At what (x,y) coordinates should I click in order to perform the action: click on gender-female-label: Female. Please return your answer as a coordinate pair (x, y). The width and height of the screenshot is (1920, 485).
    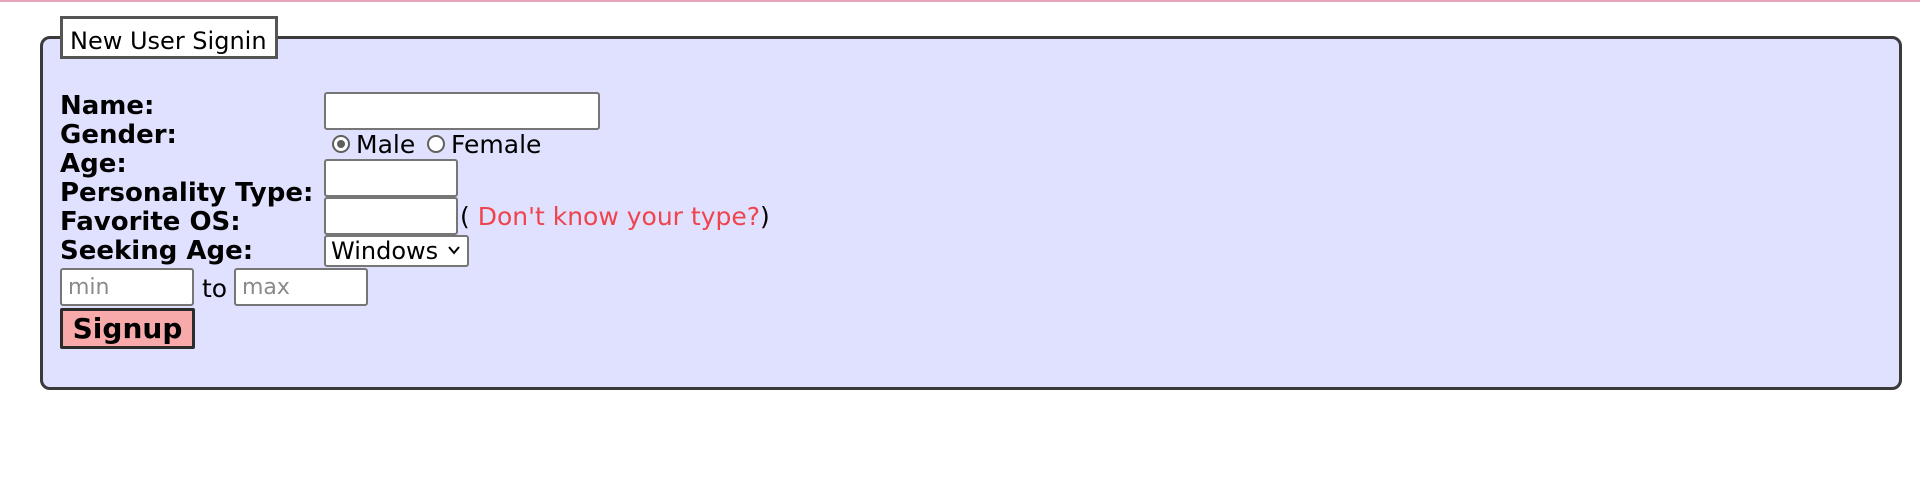
    Looking at the image, I should click on (496, 144).